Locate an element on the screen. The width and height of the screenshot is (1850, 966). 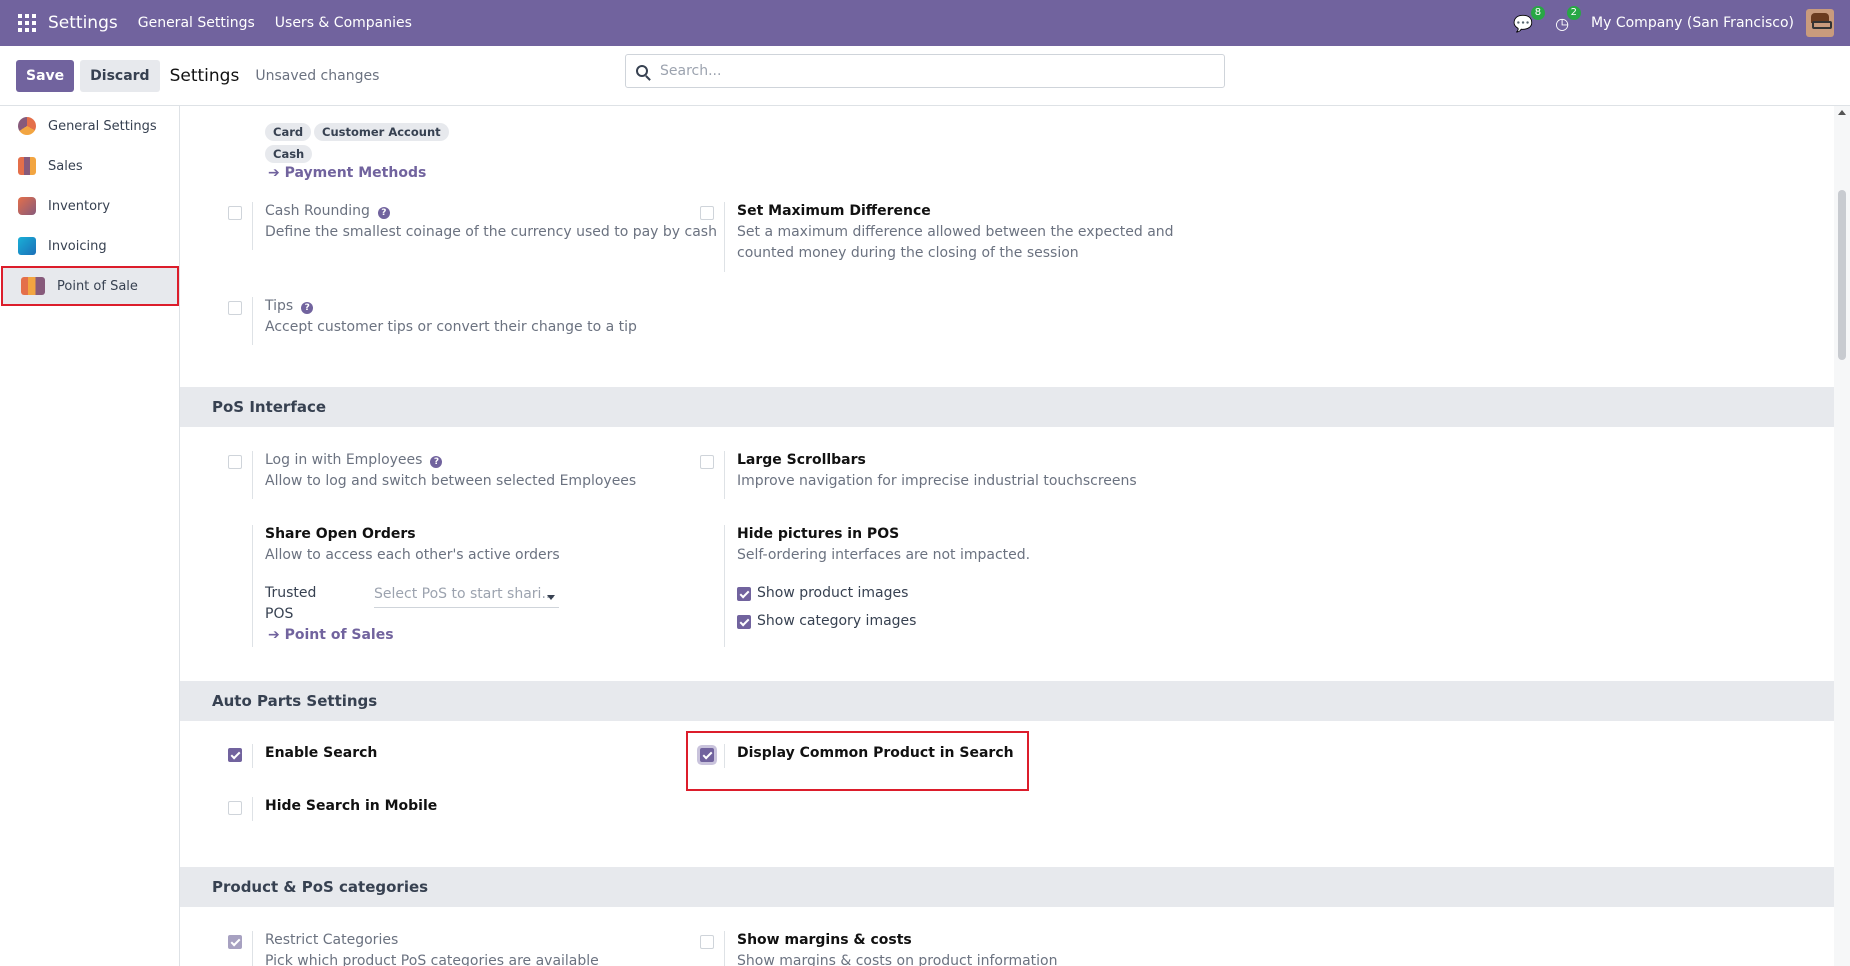
cash-rounding-label: Cash Rounding is located at coordinates (317, 211).